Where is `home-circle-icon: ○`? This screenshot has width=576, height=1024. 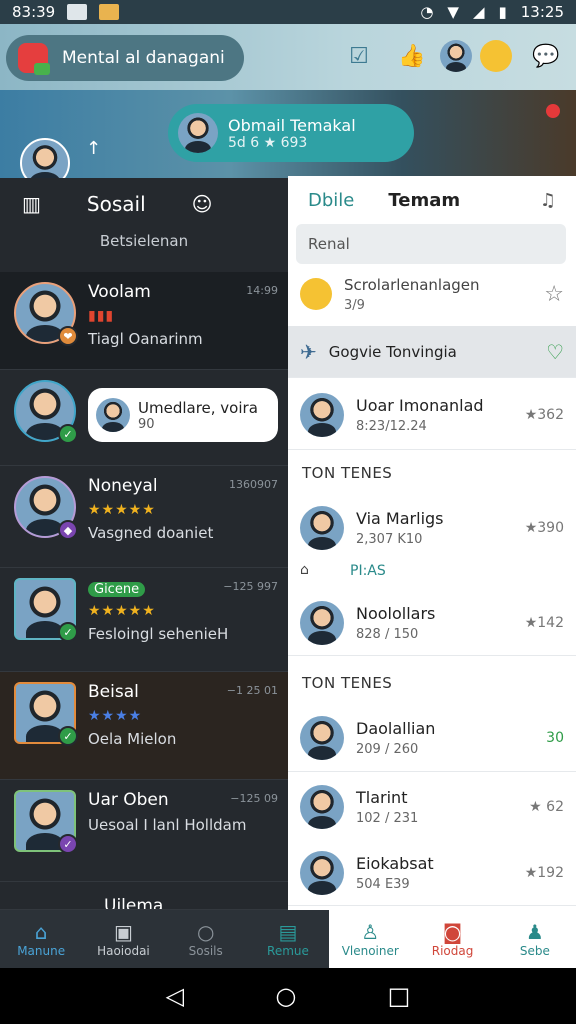
home-circle-icon: ○ is located at coordinates (285, 996).